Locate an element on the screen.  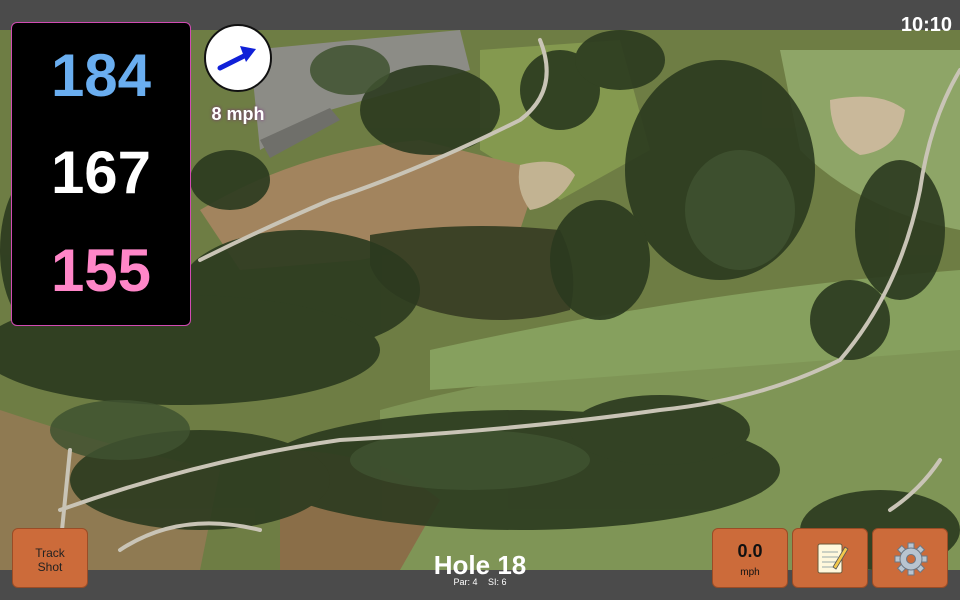
gear-icon is located at coordinates (911, 559).